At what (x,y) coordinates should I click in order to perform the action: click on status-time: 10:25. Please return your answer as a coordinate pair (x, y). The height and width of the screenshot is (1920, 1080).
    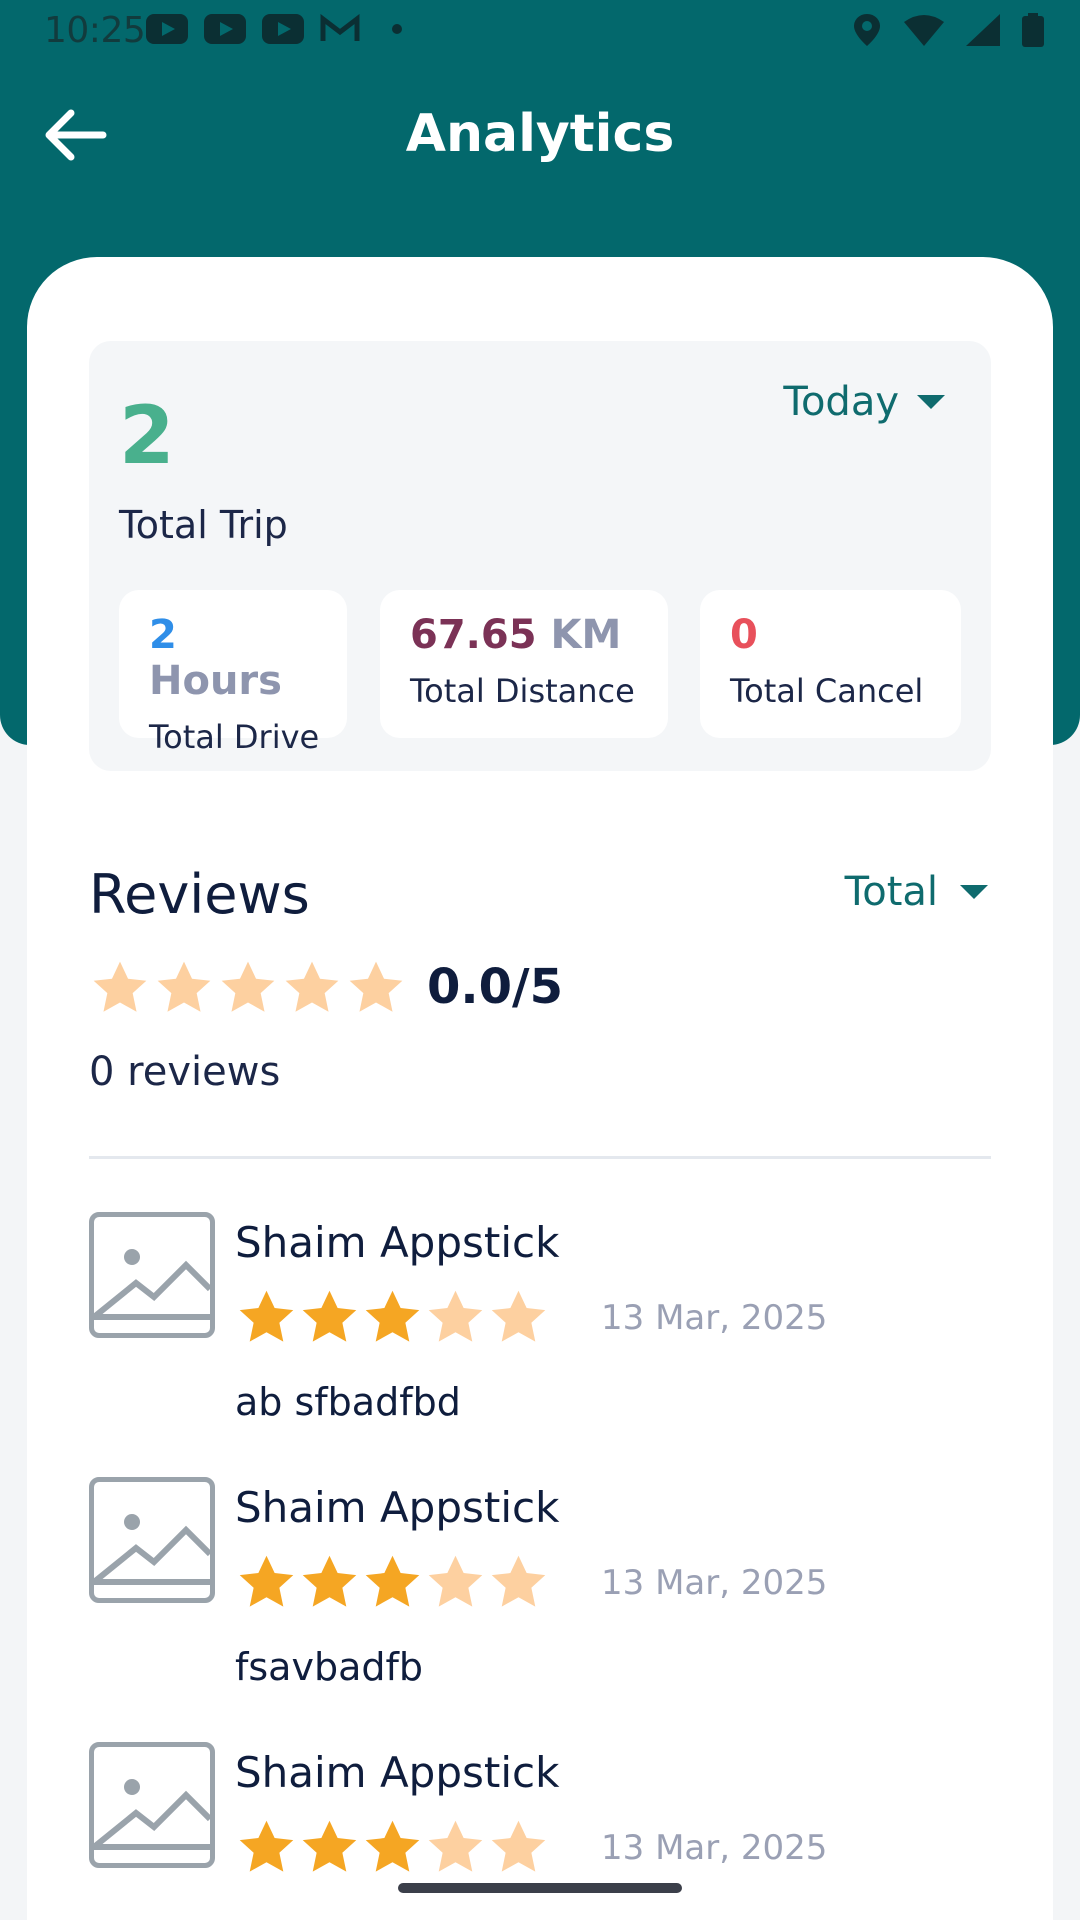
    Looking at the image, I should click on (95, 30).